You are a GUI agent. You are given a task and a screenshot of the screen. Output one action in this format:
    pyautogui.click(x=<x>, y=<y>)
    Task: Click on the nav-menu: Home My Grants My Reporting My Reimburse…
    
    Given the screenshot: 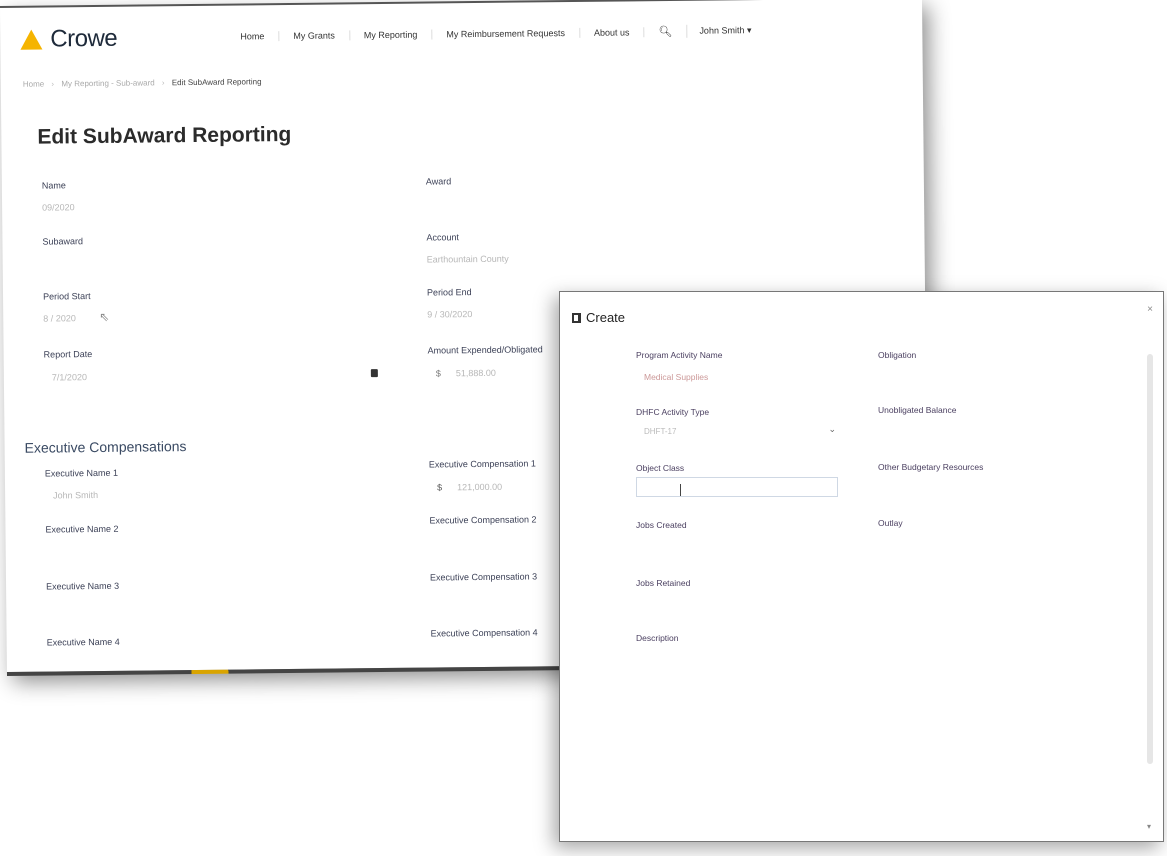 What is the action you would take?
    pyautogui.click(x=494, y=33)
    